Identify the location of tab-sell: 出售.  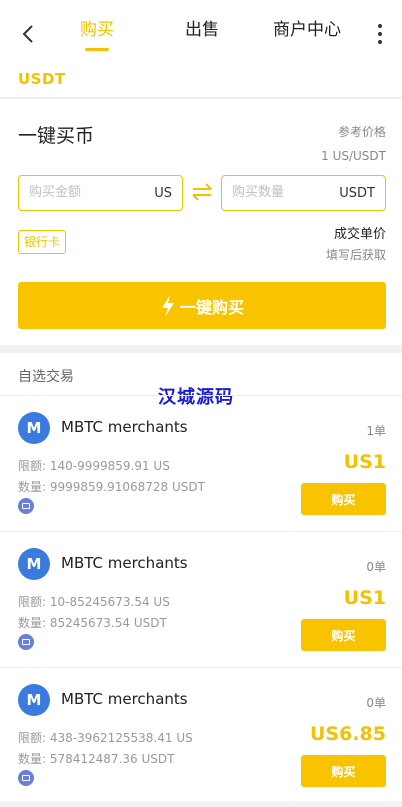
(202, 30).